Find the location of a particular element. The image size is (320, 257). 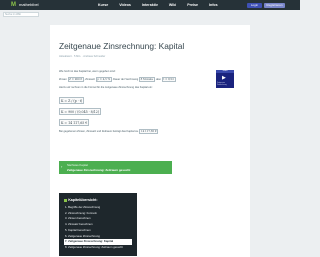

video-subtitle: Zeitgenaue Zinsrechnung is located at coordinates (222, 84).